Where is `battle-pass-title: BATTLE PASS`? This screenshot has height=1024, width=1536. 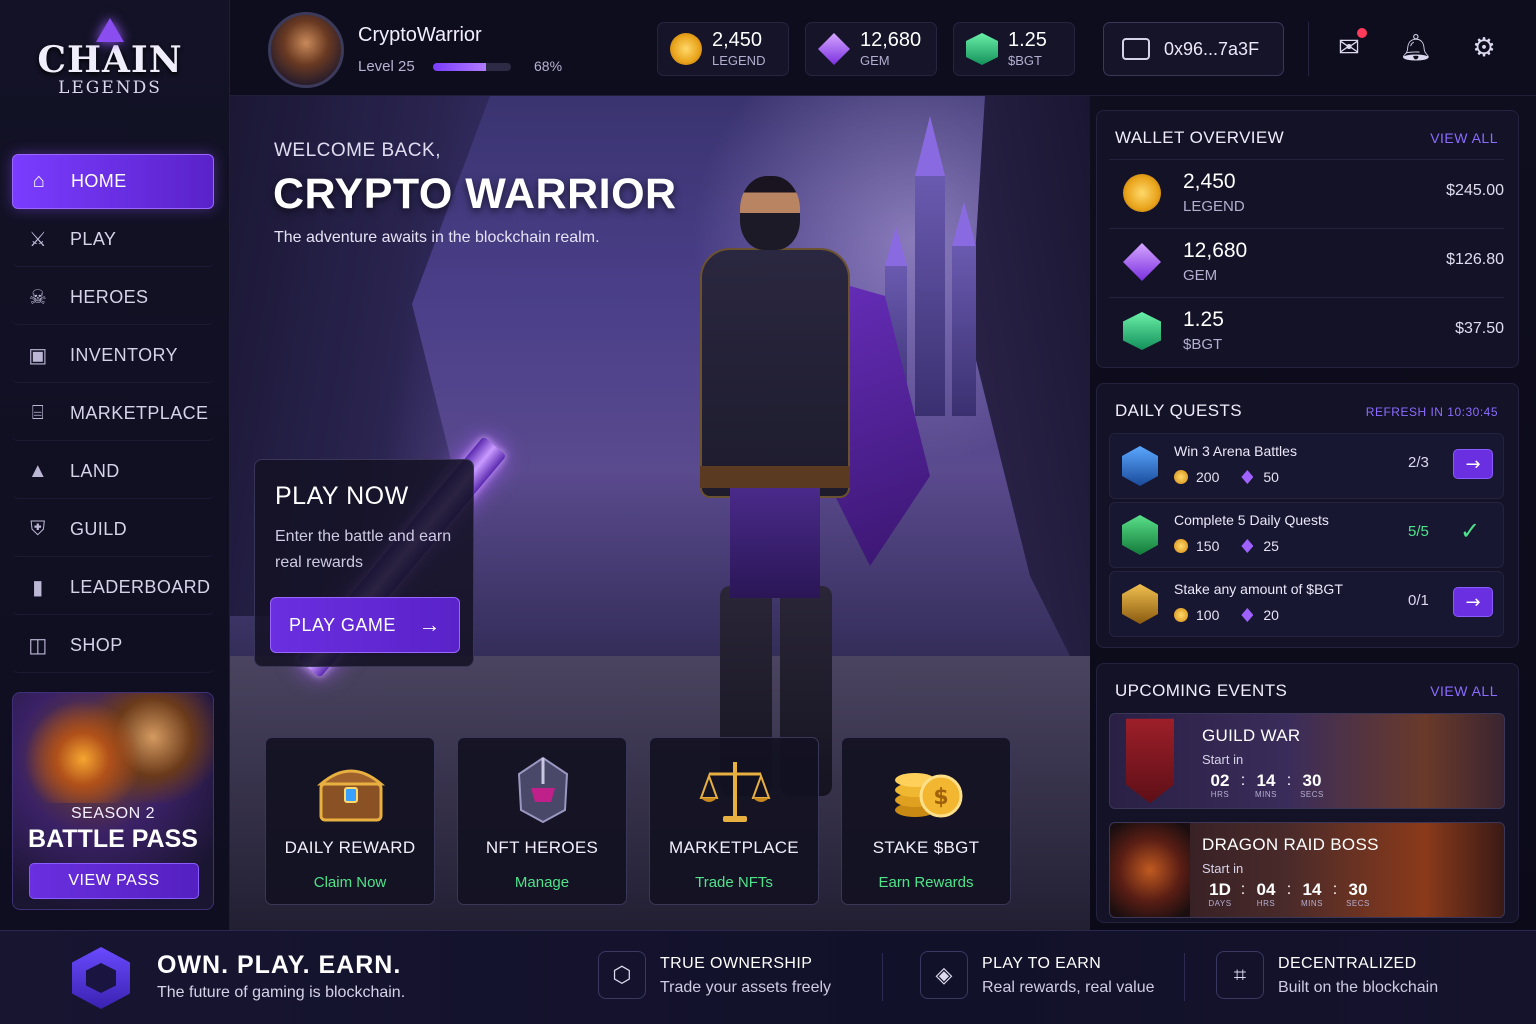 battle-pass-title: BATTLE PASS is located at coordinates (113, 839).